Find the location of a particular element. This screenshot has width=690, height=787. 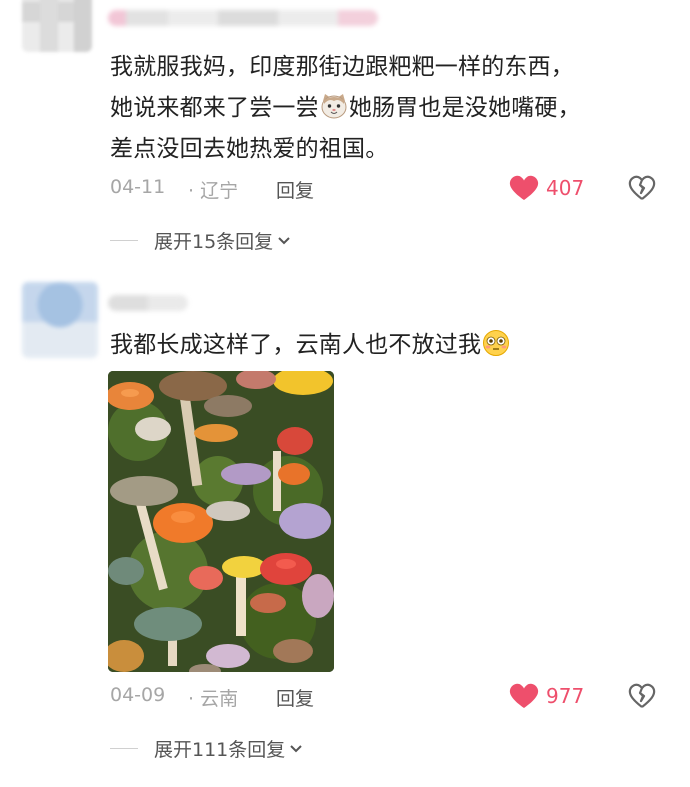

cat-face-emoji is located at coordinates (334, 106).